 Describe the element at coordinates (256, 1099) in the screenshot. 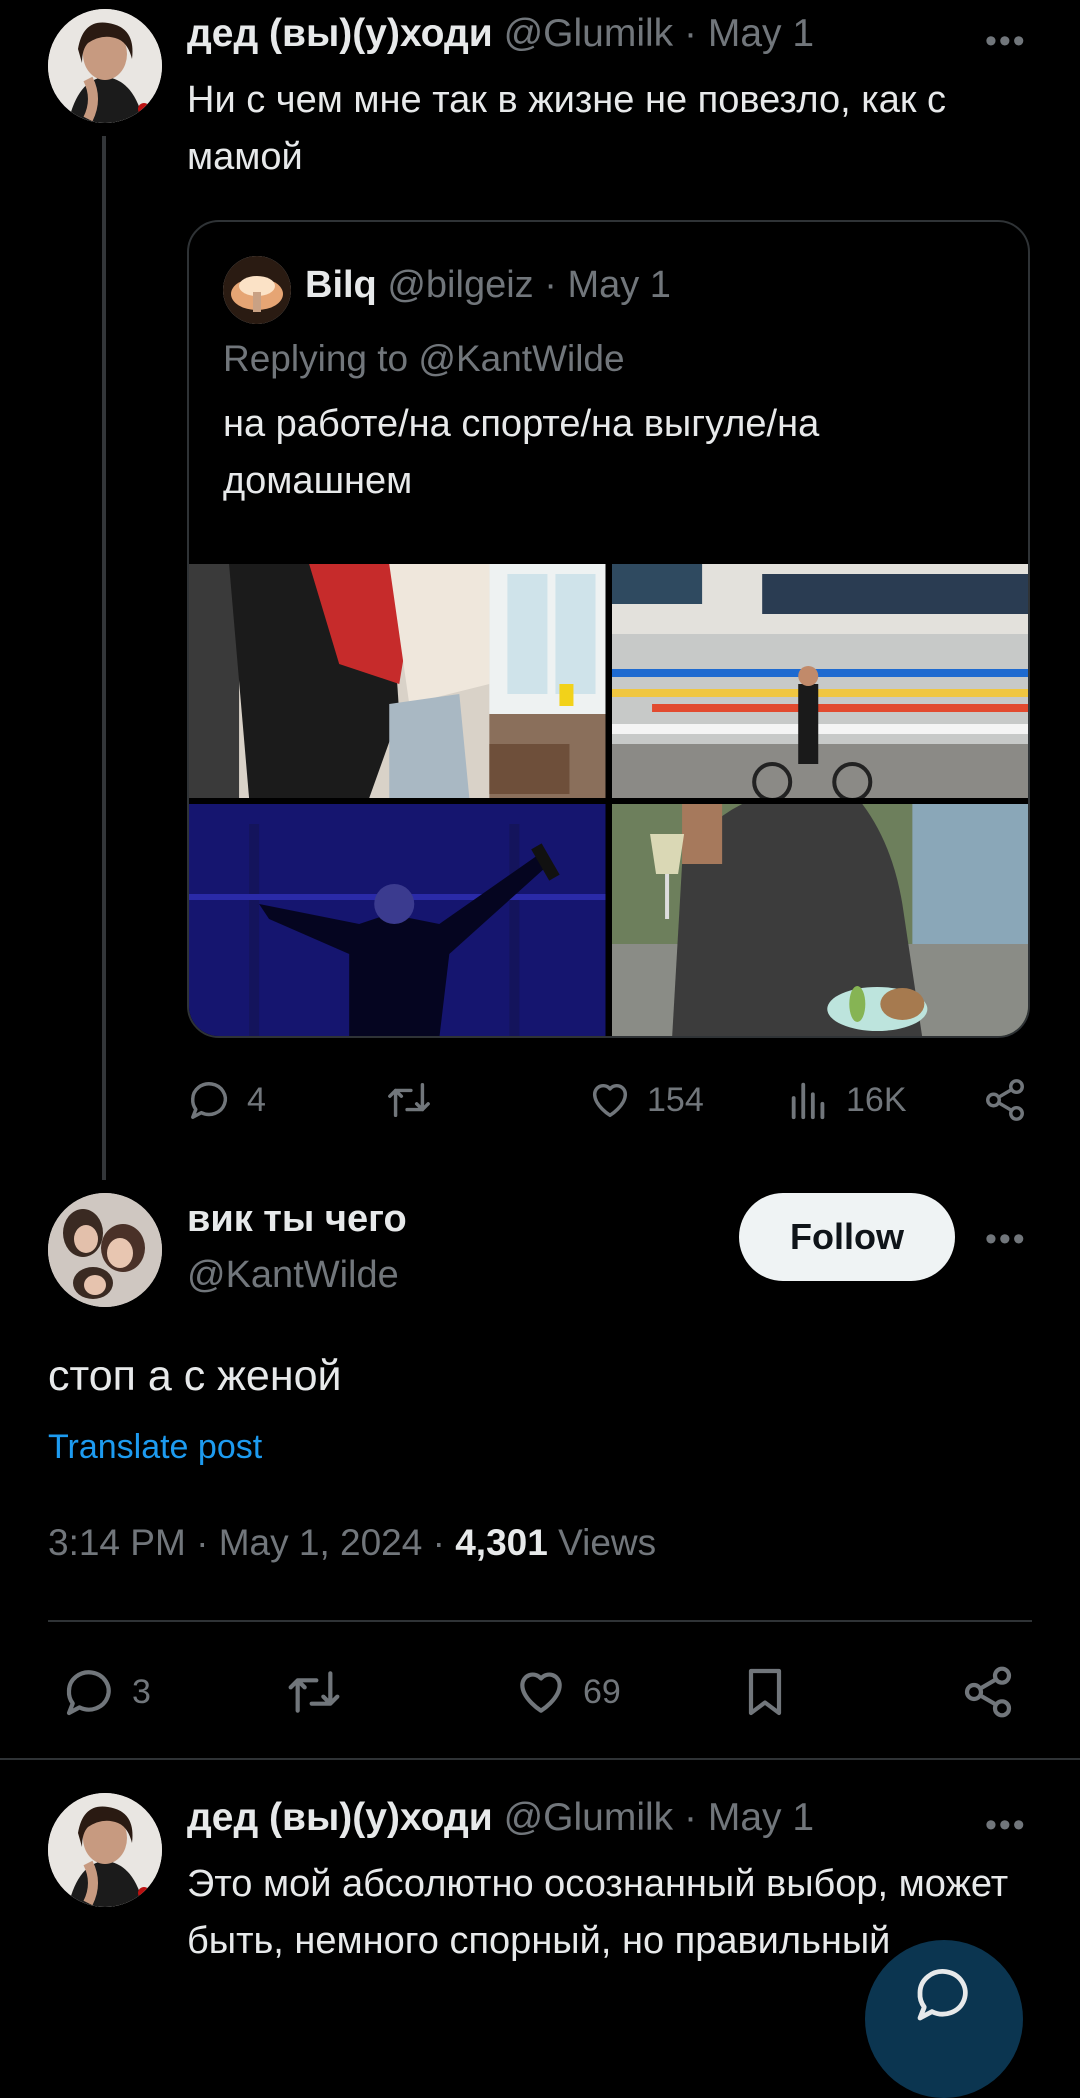

I see `post1-reply-count: 4` at that location.